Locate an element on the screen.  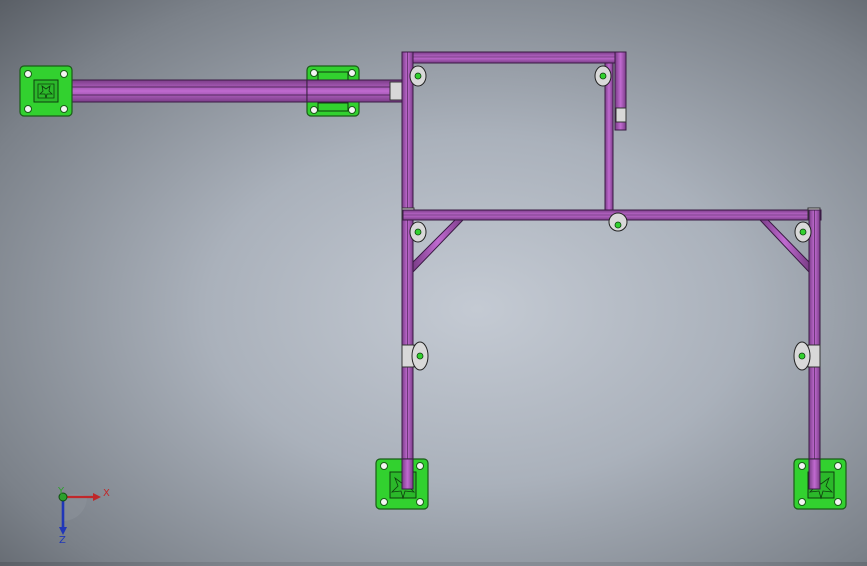
reference-triad: X Y Z is located at coordinates (83, 516).